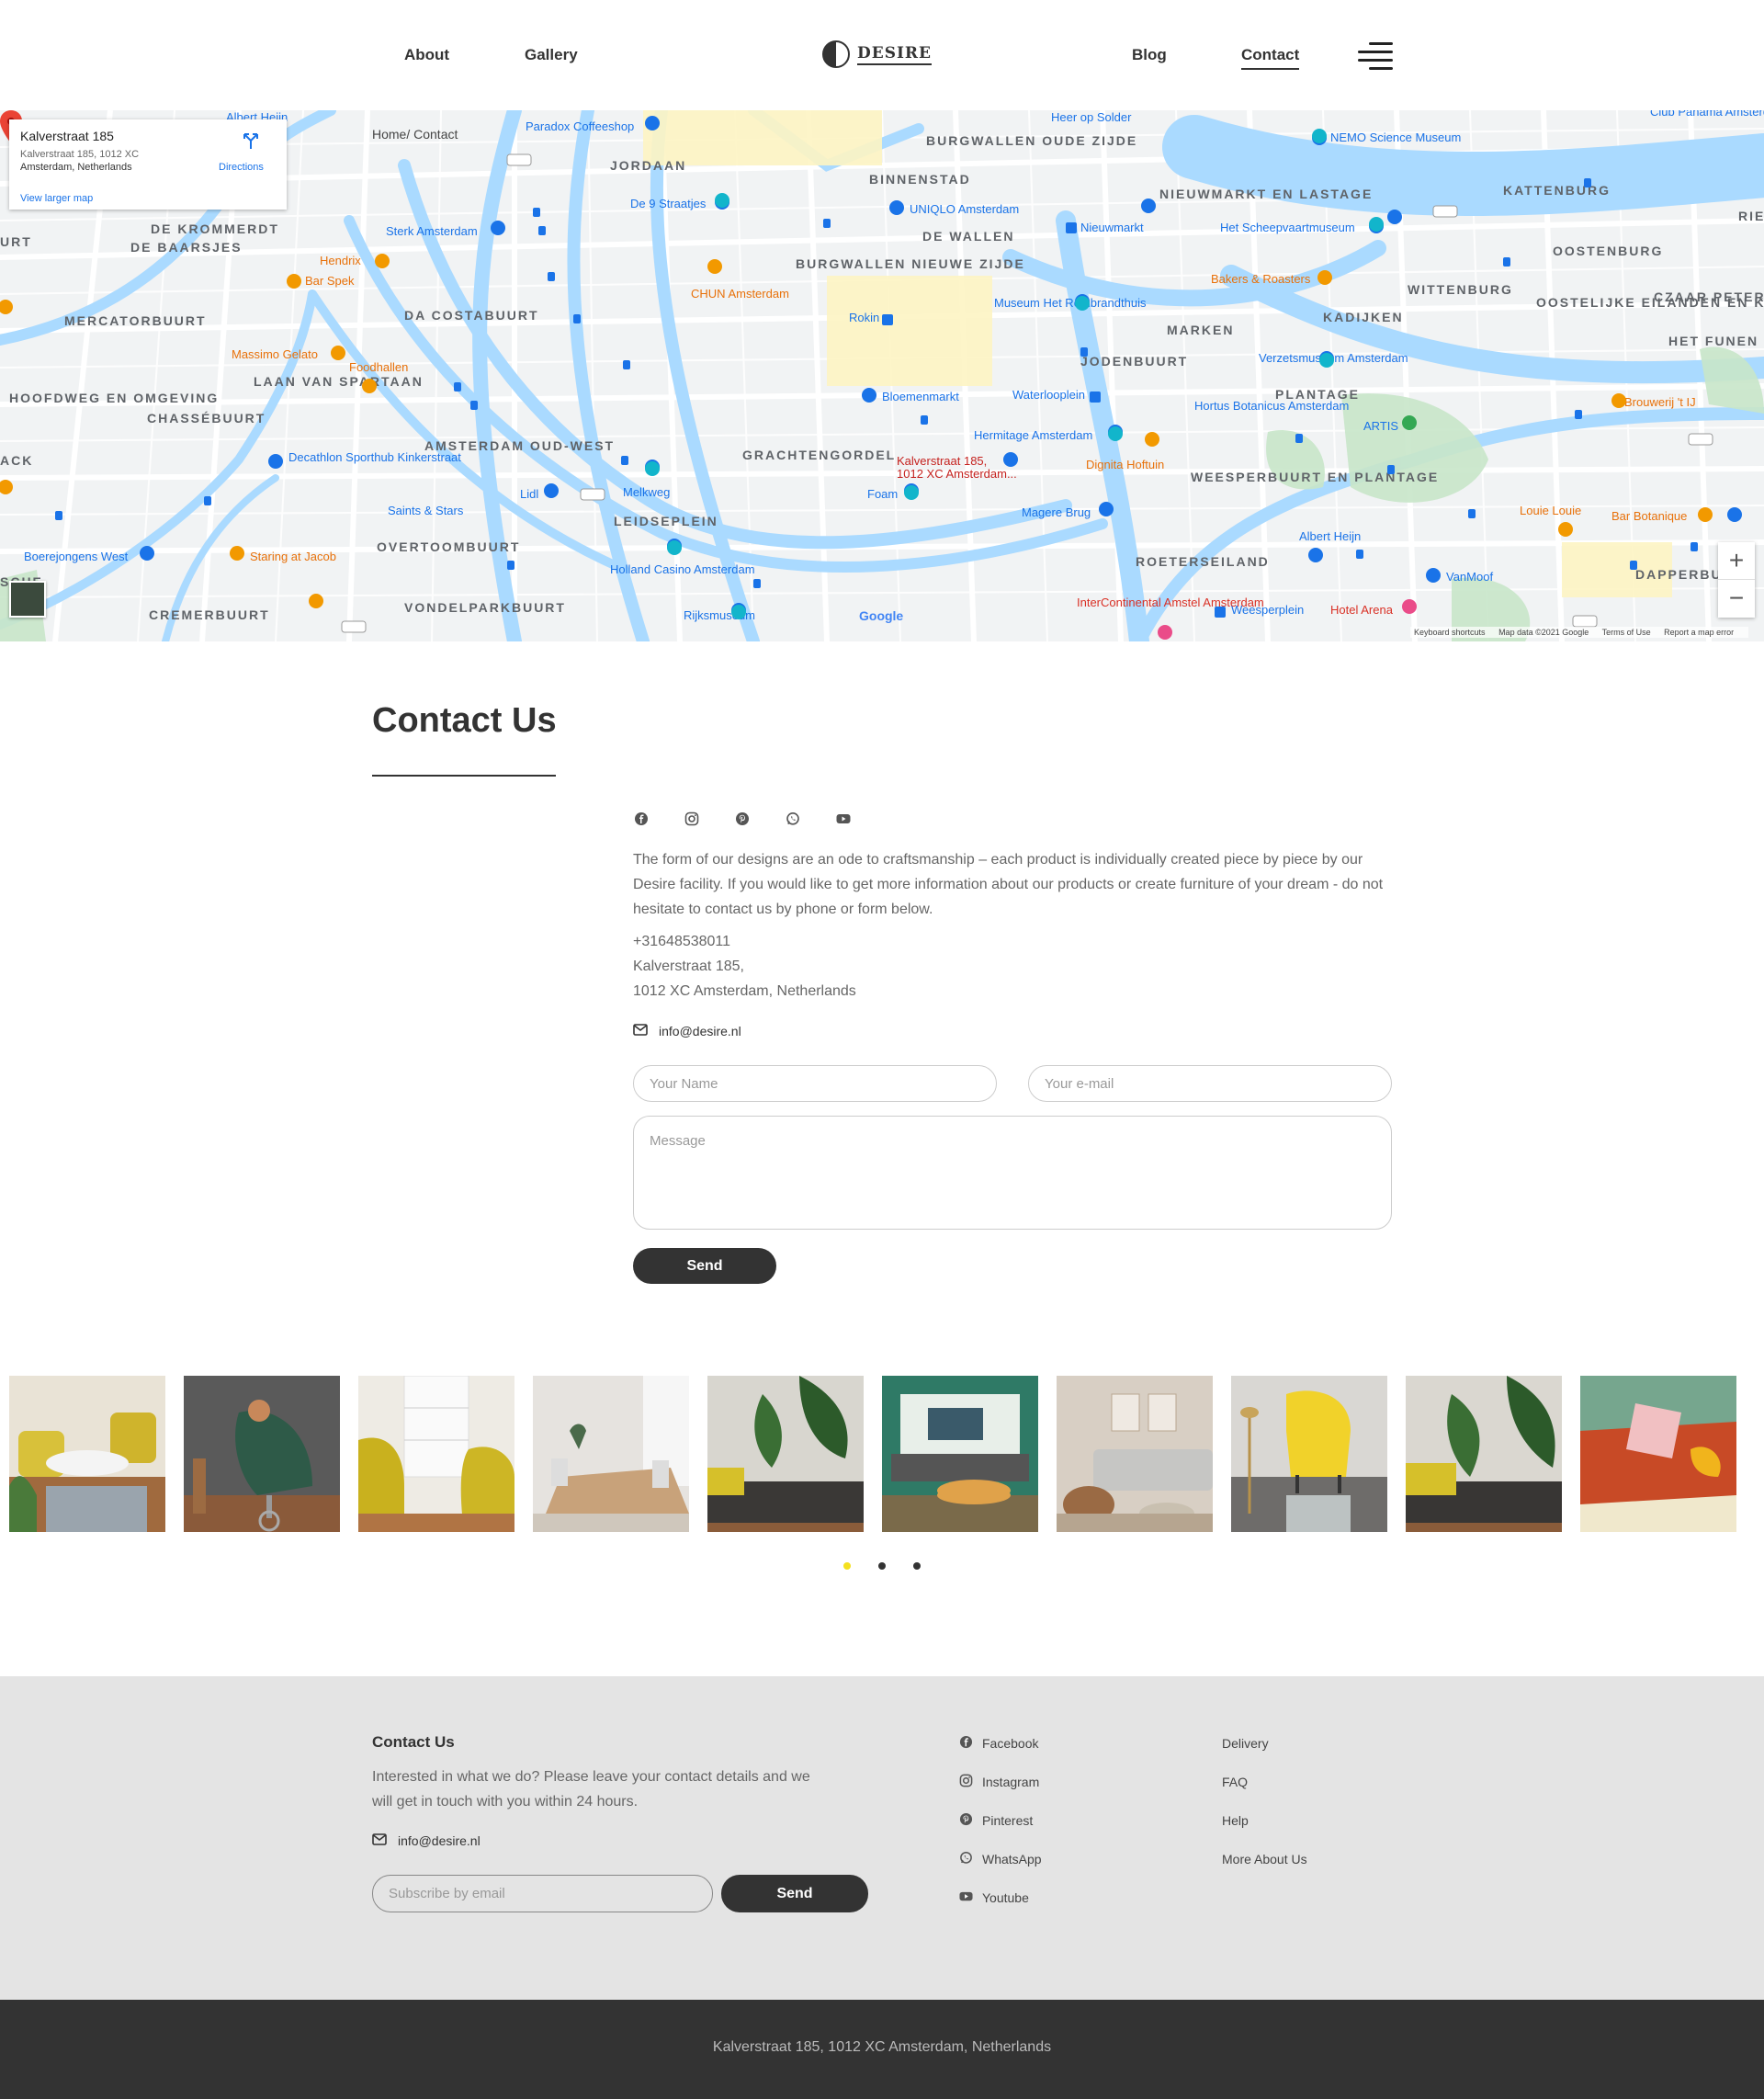 The width and height of the screenshot is (1764, 2099). Describe the element at coordinates (920, 180) in the screenshot. I see `map-label: BINNENSTAD` at that location.